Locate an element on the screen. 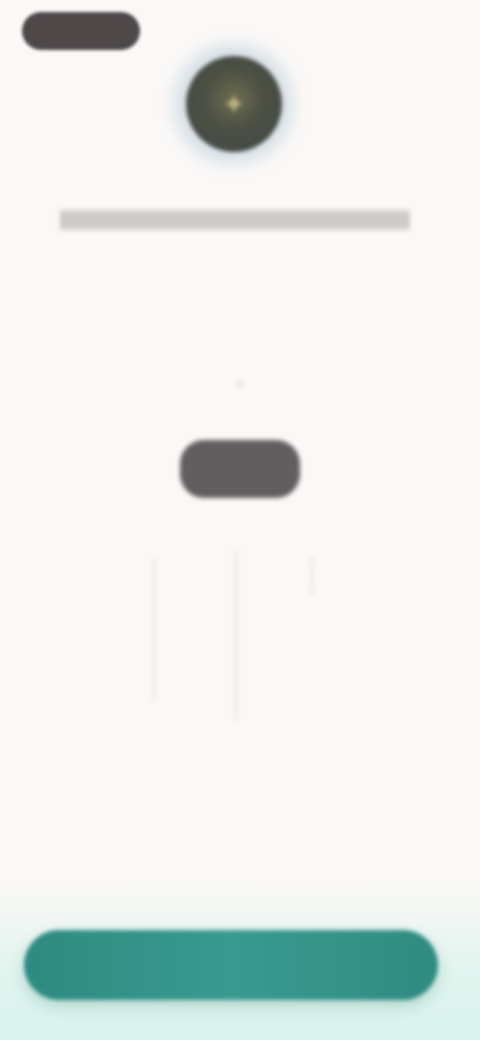  scale-row is located at coordinates (240, 539).